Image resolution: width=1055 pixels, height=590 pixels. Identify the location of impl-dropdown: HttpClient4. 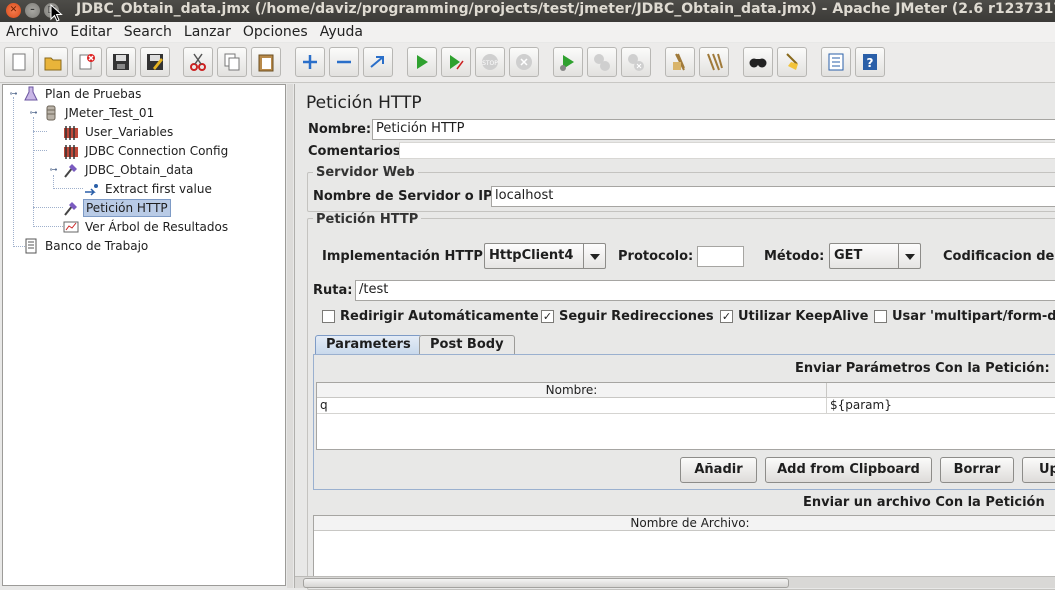
(545, 256).